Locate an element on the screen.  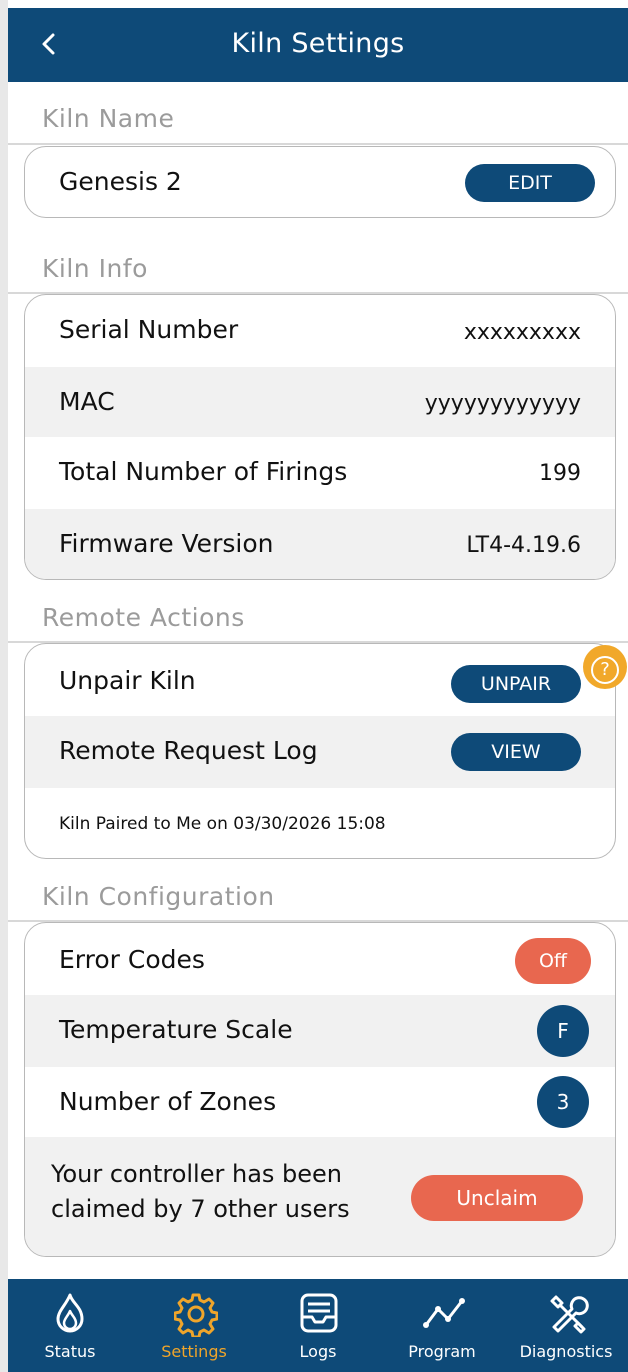
tab-diagnostics: Diagnostics is located at coordinates (566, 1325).